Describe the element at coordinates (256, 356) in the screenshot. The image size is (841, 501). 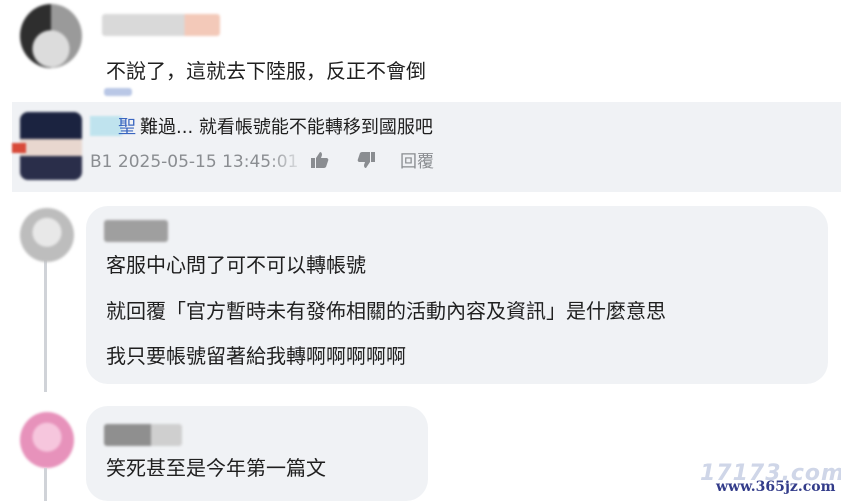
I see `comment-line: 我只要帳號留著給我轉啊啊啊啊啊` at that location.